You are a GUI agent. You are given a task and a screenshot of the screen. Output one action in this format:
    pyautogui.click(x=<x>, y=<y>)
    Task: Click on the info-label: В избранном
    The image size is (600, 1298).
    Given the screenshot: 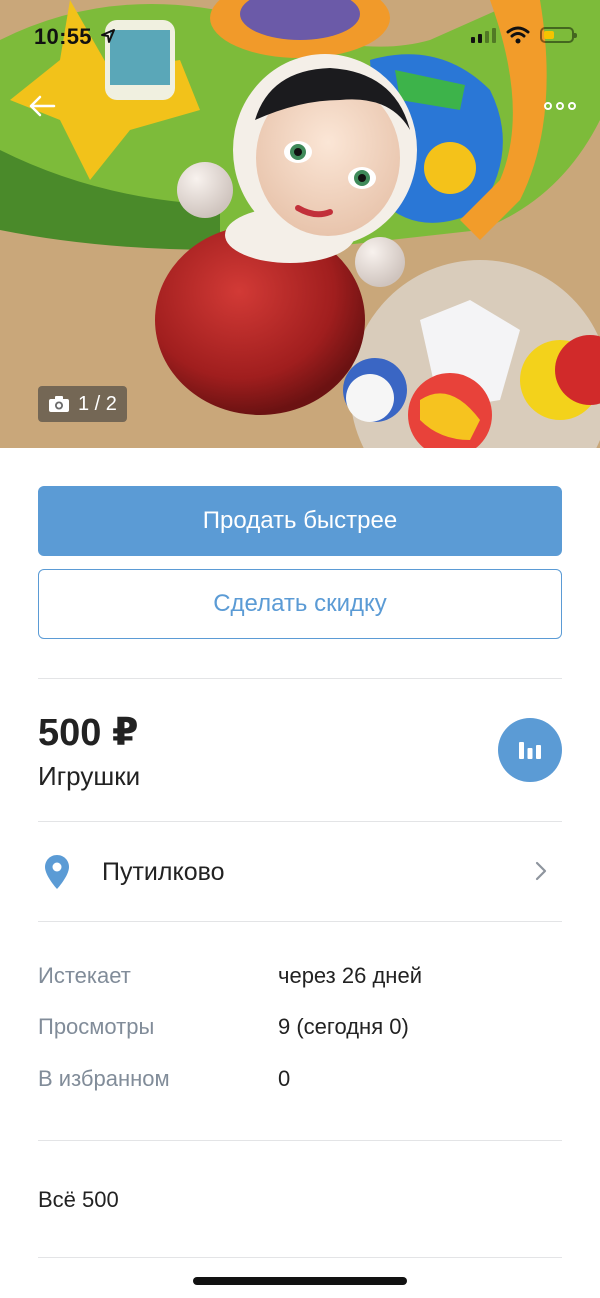 What is the action you would take?
    pyautogui.click(x=104, y=1078)
    